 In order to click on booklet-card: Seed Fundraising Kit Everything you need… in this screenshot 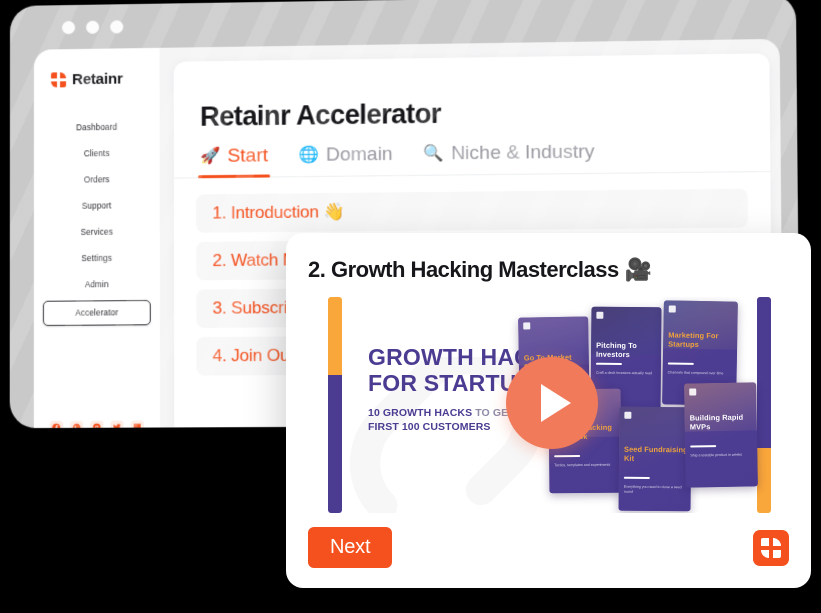, I will do `click(655, 459)`.